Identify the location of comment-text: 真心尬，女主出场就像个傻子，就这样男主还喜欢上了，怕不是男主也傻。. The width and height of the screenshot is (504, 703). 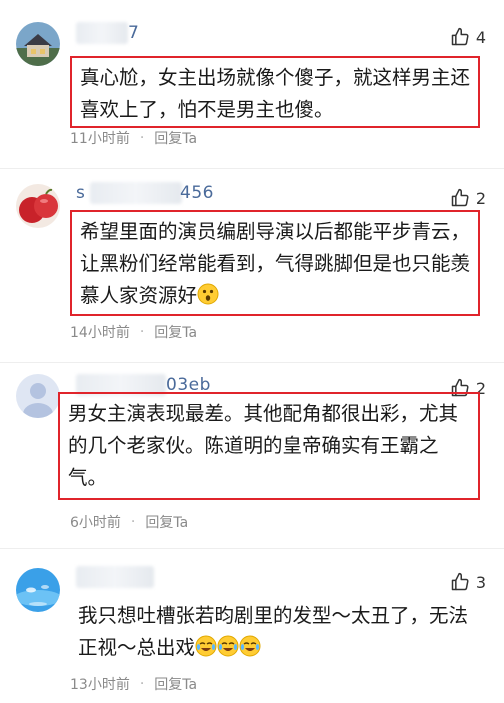
(275, 92).